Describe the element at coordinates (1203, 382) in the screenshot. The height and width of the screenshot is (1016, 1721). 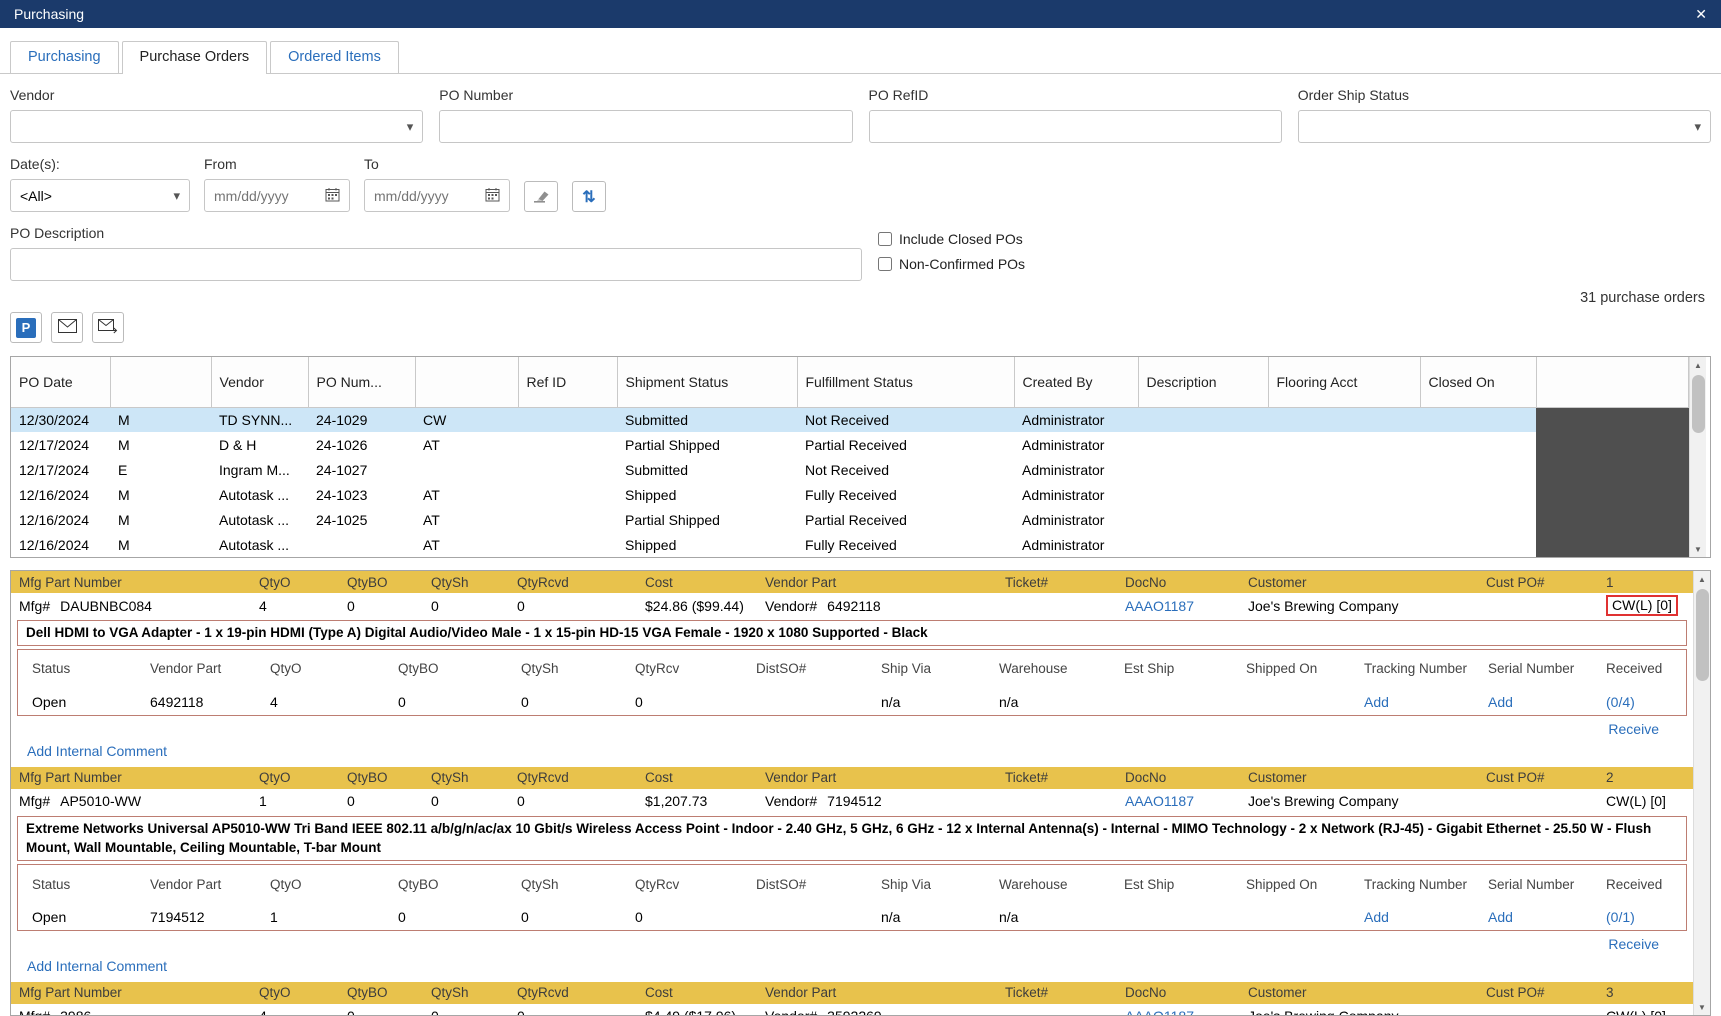
I see `col-description: Description` at that location.